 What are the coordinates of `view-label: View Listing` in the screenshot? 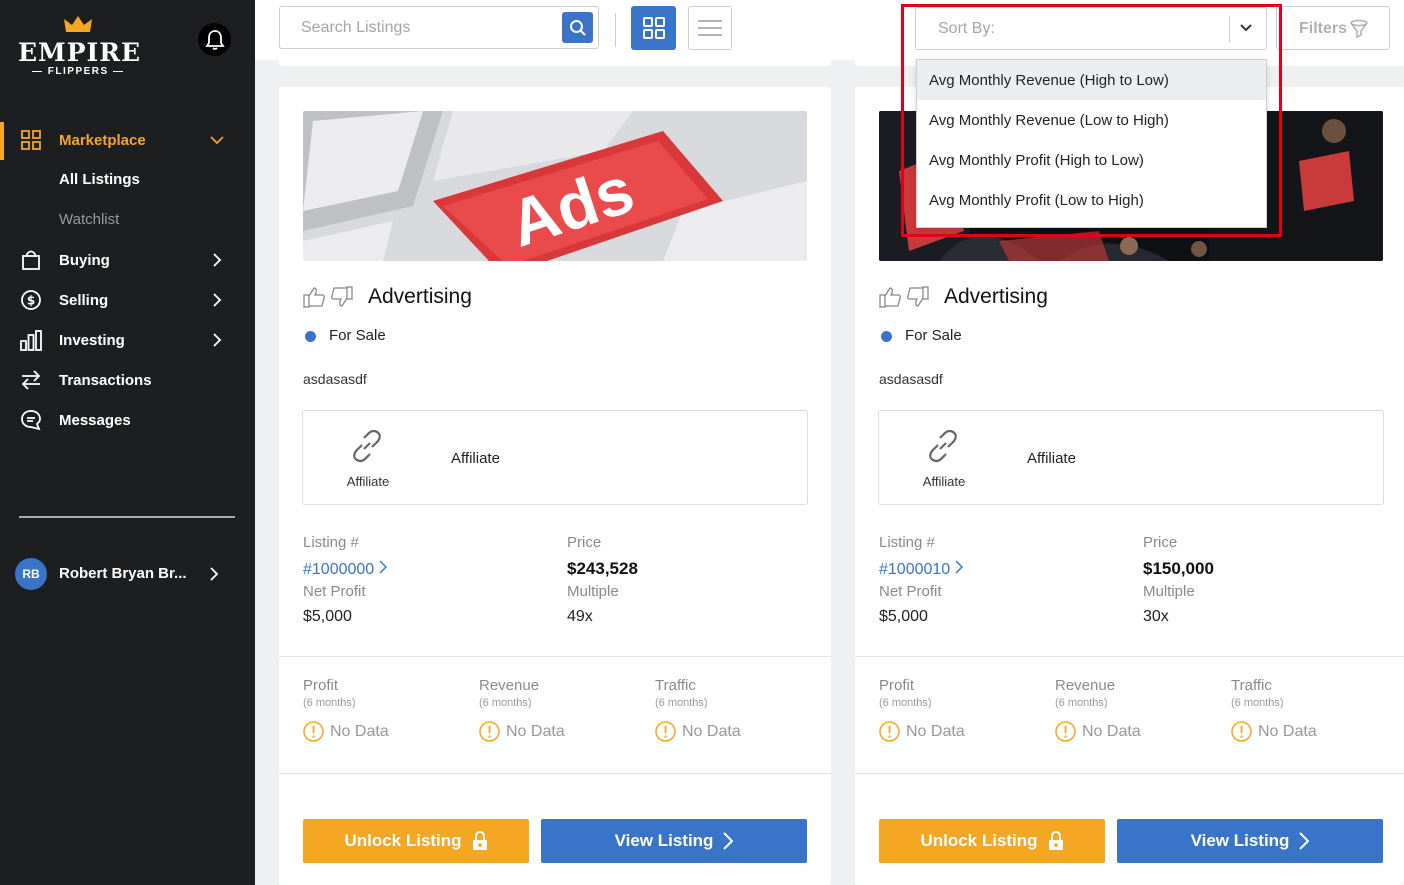 It's located at (664, 840).